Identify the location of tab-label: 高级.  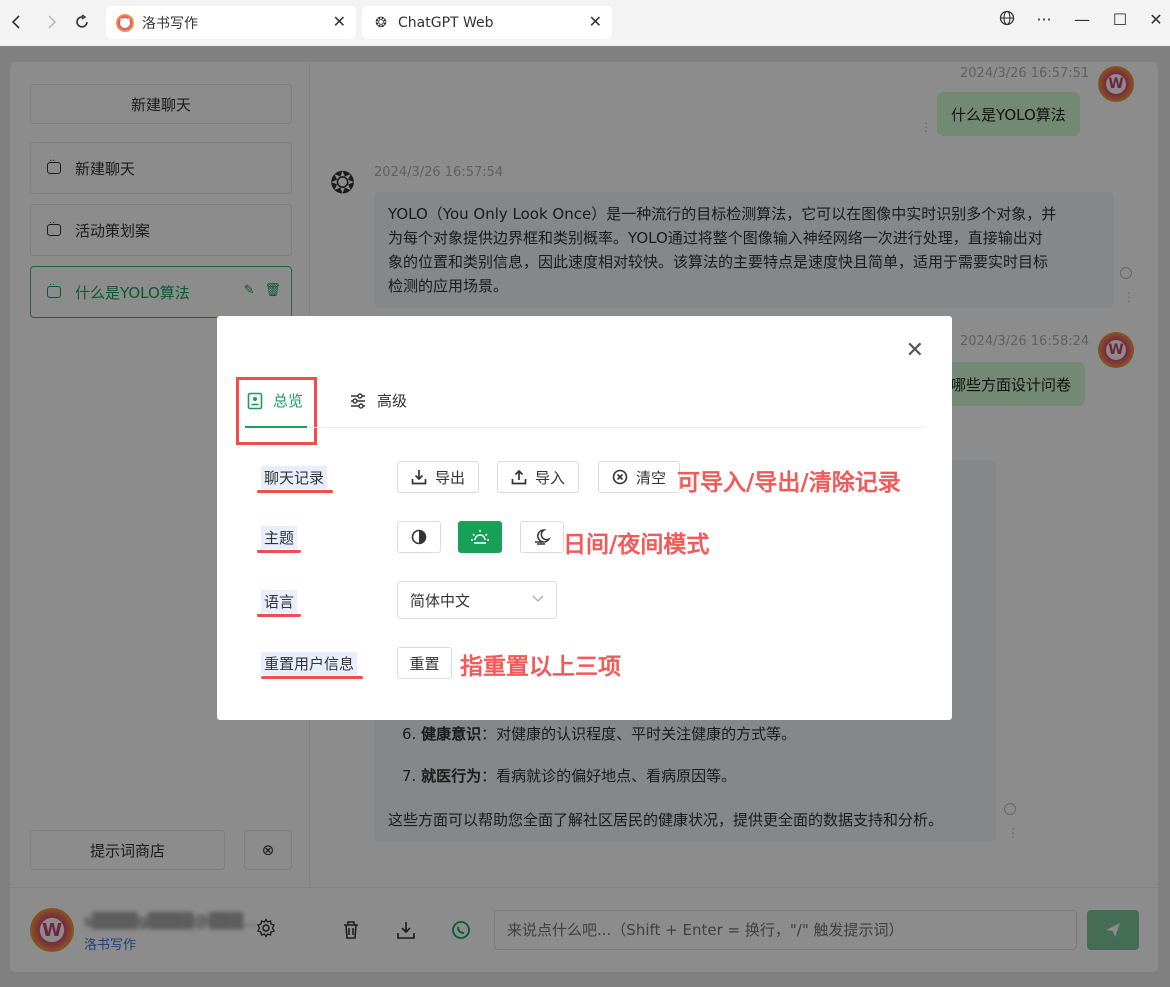
(392, 401).